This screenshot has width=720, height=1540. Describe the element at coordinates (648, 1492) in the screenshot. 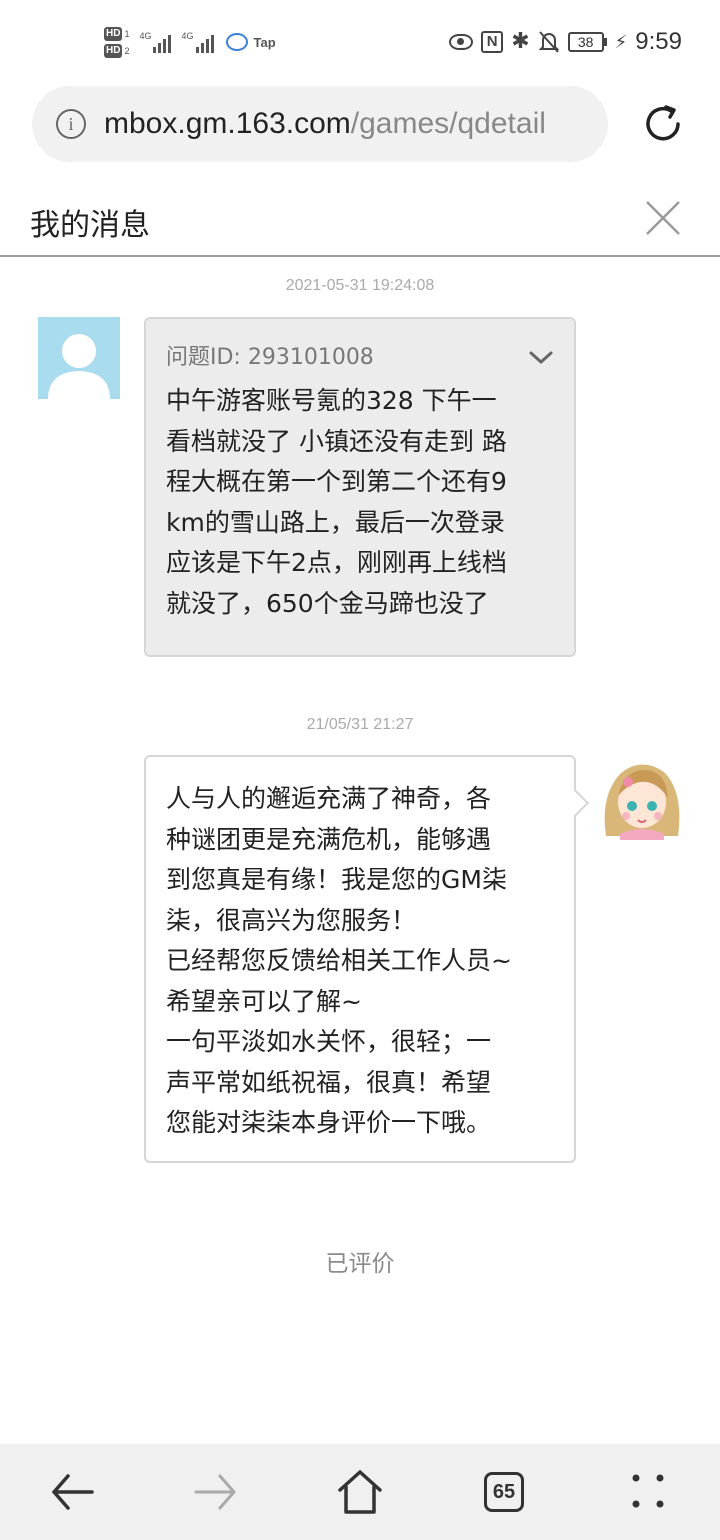

I see `more-menu-icon` at that location.